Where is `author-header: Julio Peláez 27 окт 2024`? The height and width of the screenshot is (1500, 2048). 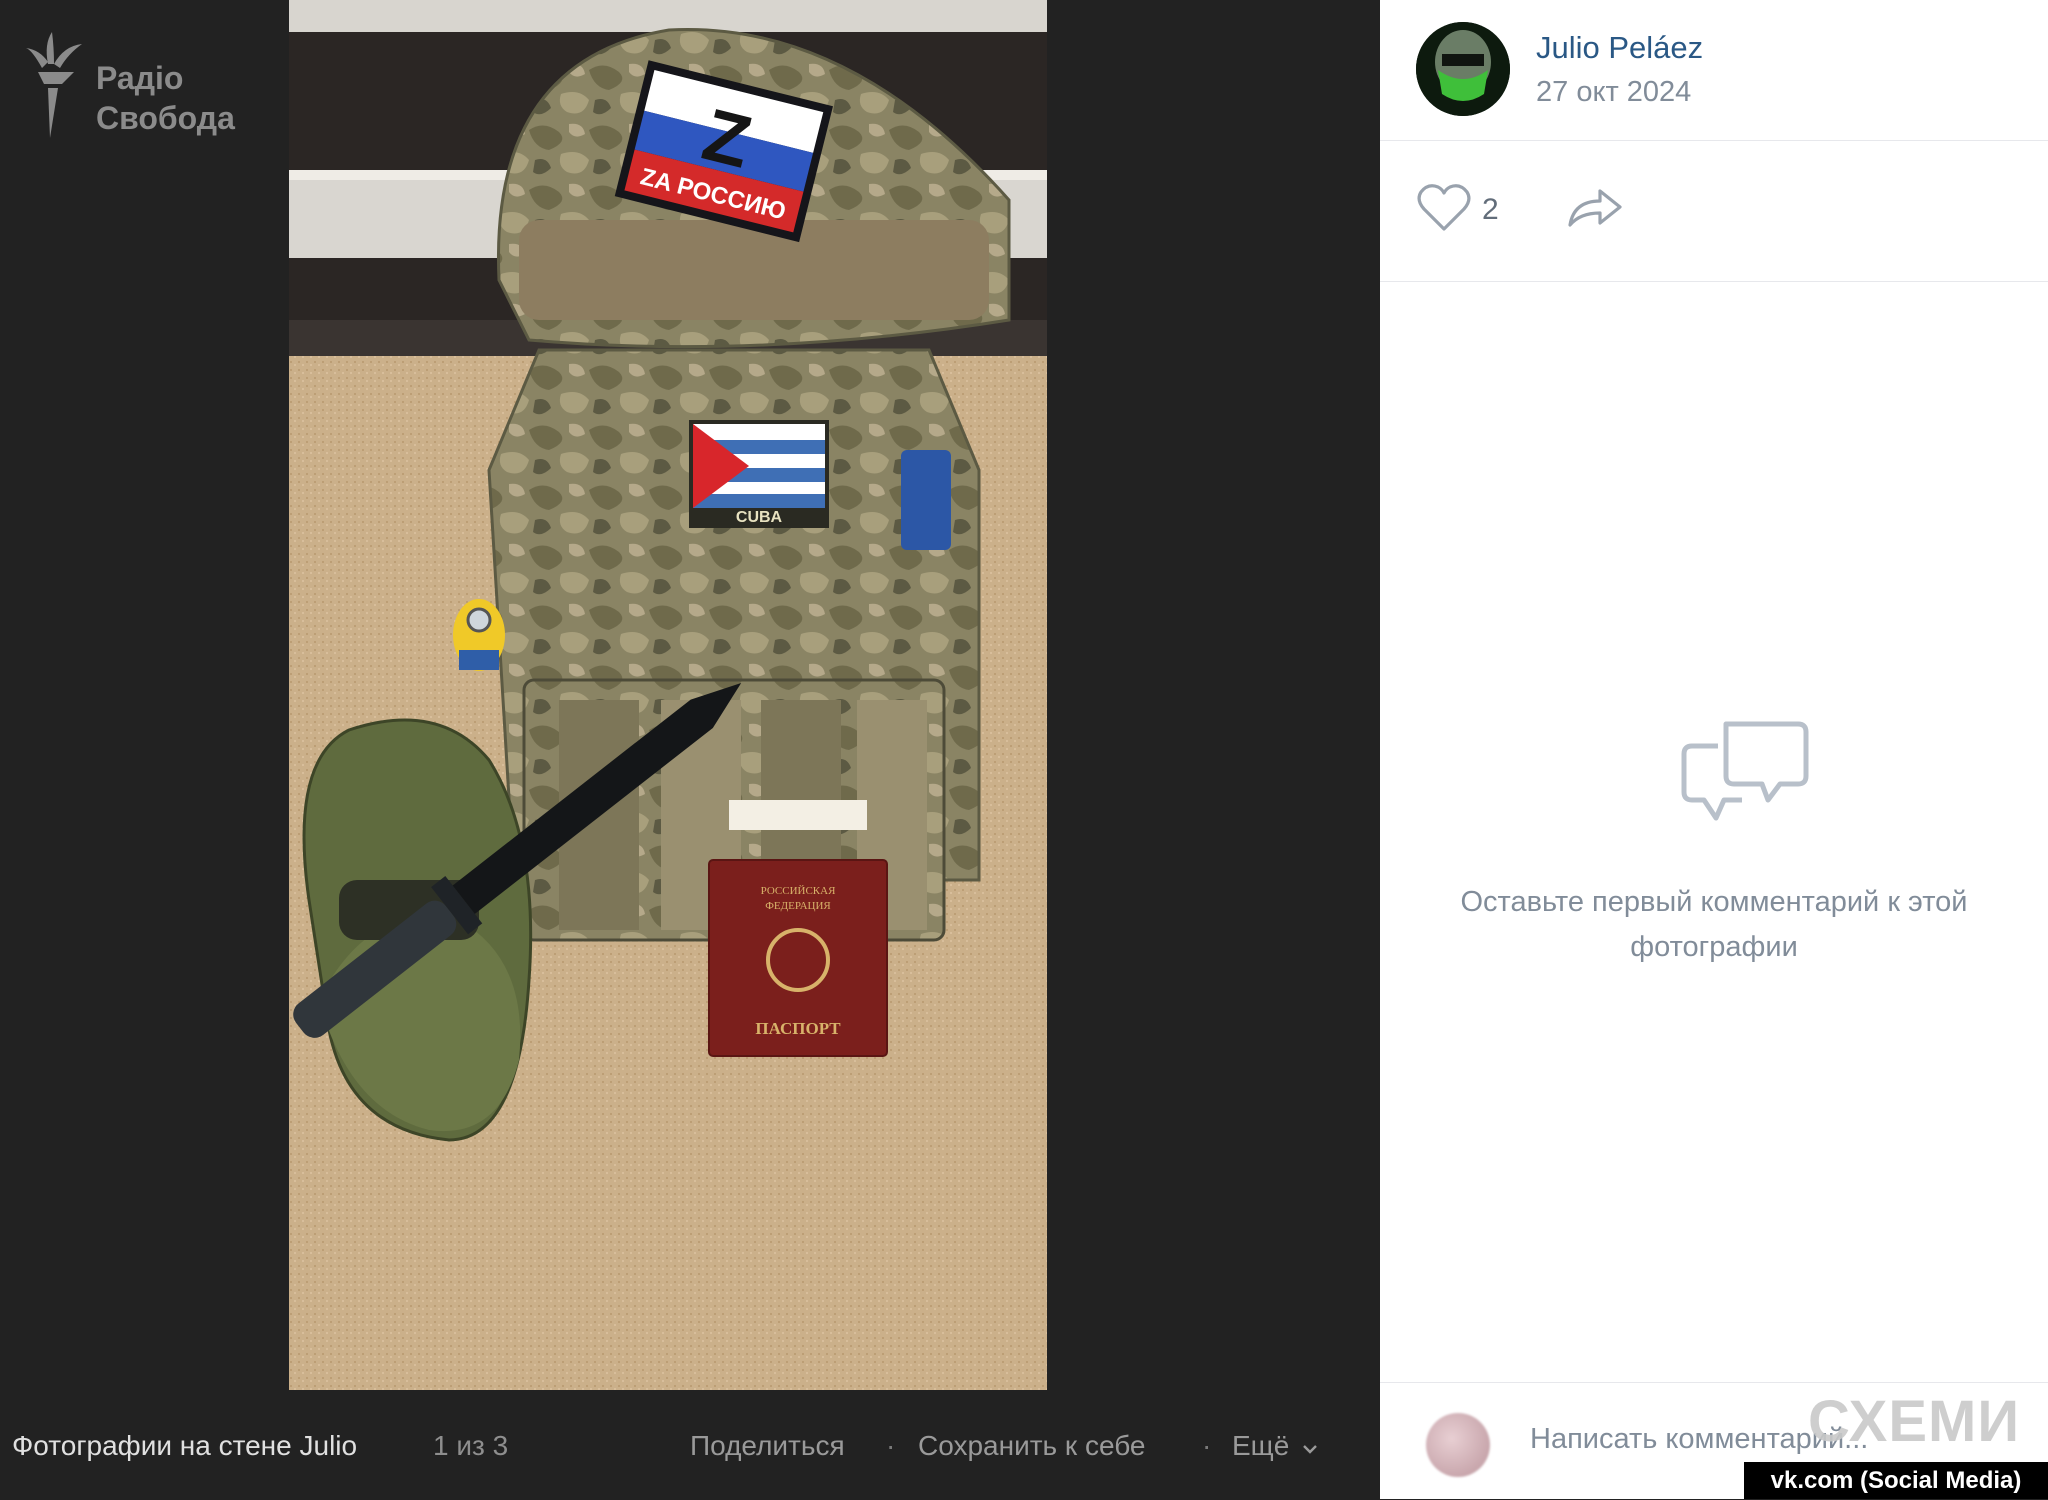
author-header: Julio Peláez 27 окт 2024 is located at coordinates (1714, 70).